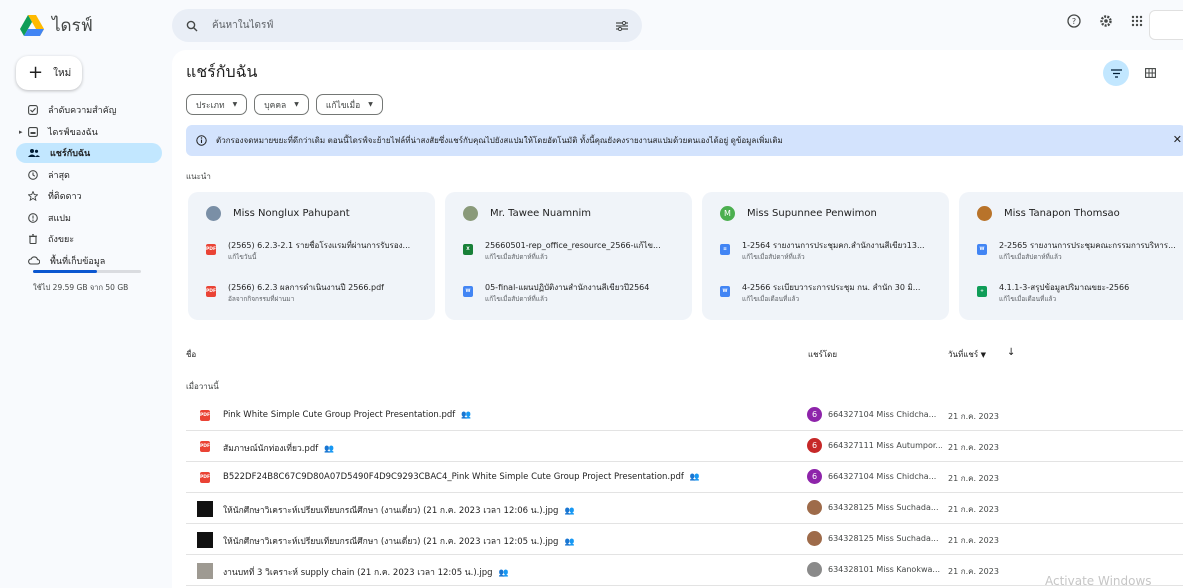 The height and width of the screenshot is (588, 1183). I want to click on account-avatar, so click(1166, 25).